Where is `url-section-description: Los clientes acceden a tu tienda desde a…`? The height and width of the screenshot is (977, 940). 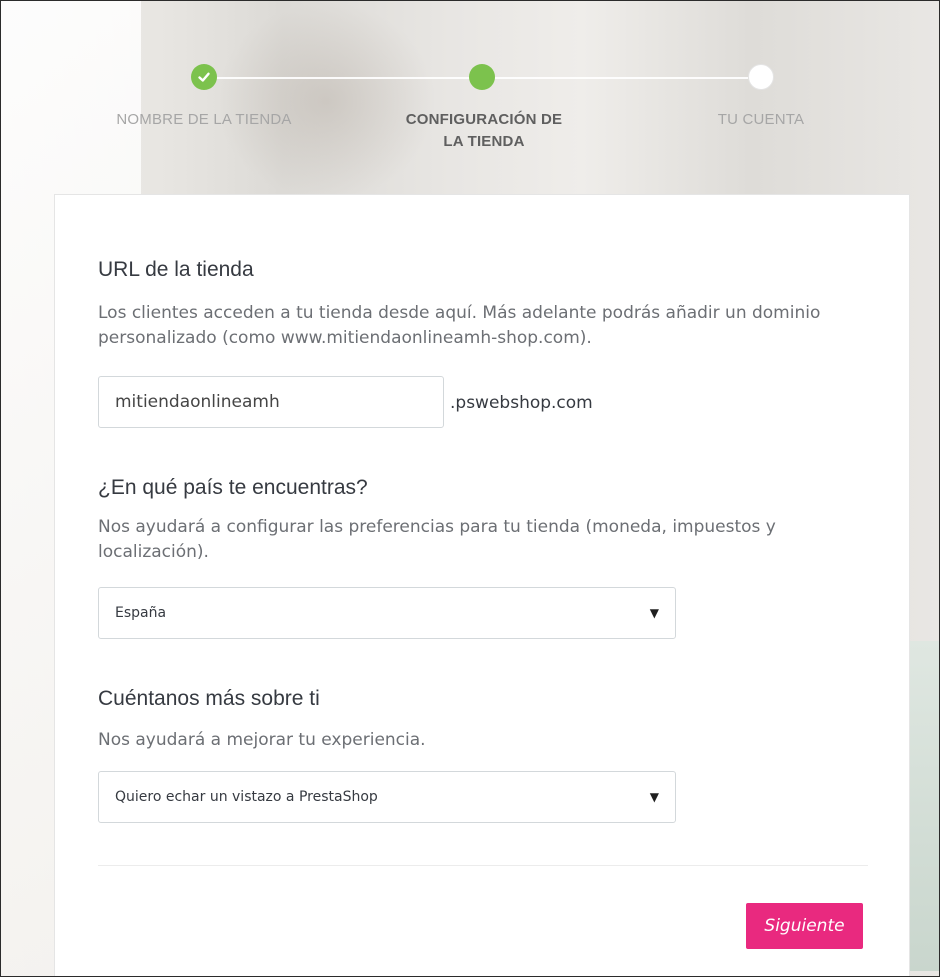
url-section-description: Los clientes acceden a tu tienda desde a… is located at coordinates (459, 325).